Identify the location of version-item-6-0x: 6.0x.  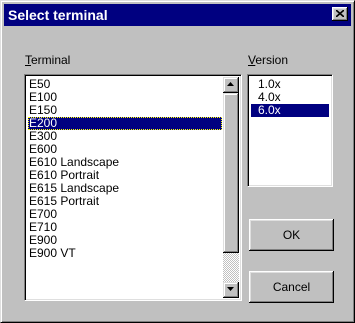
(290, 110).